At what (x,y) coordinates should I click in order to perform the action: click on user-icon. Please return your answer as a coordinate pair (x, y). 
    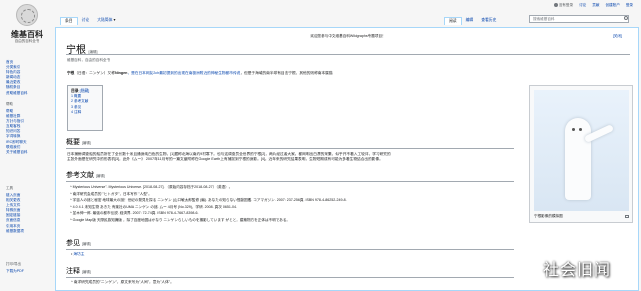
    Looking at the image, I should click on (555, 5).